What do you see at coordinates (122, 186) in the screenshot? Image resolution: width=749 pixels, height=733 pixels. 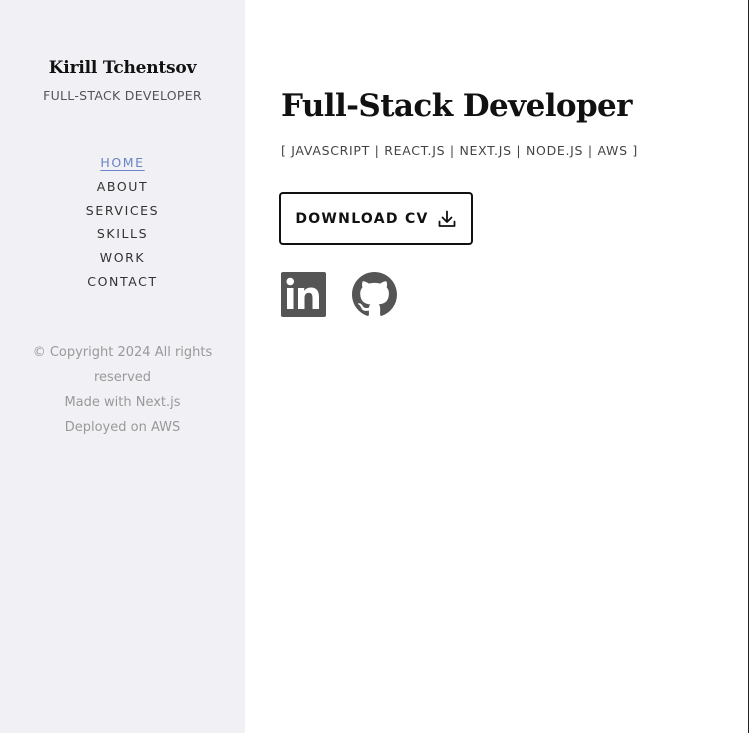 I see `nav-item-label: ABOUT` at bounding box center [122, 186].